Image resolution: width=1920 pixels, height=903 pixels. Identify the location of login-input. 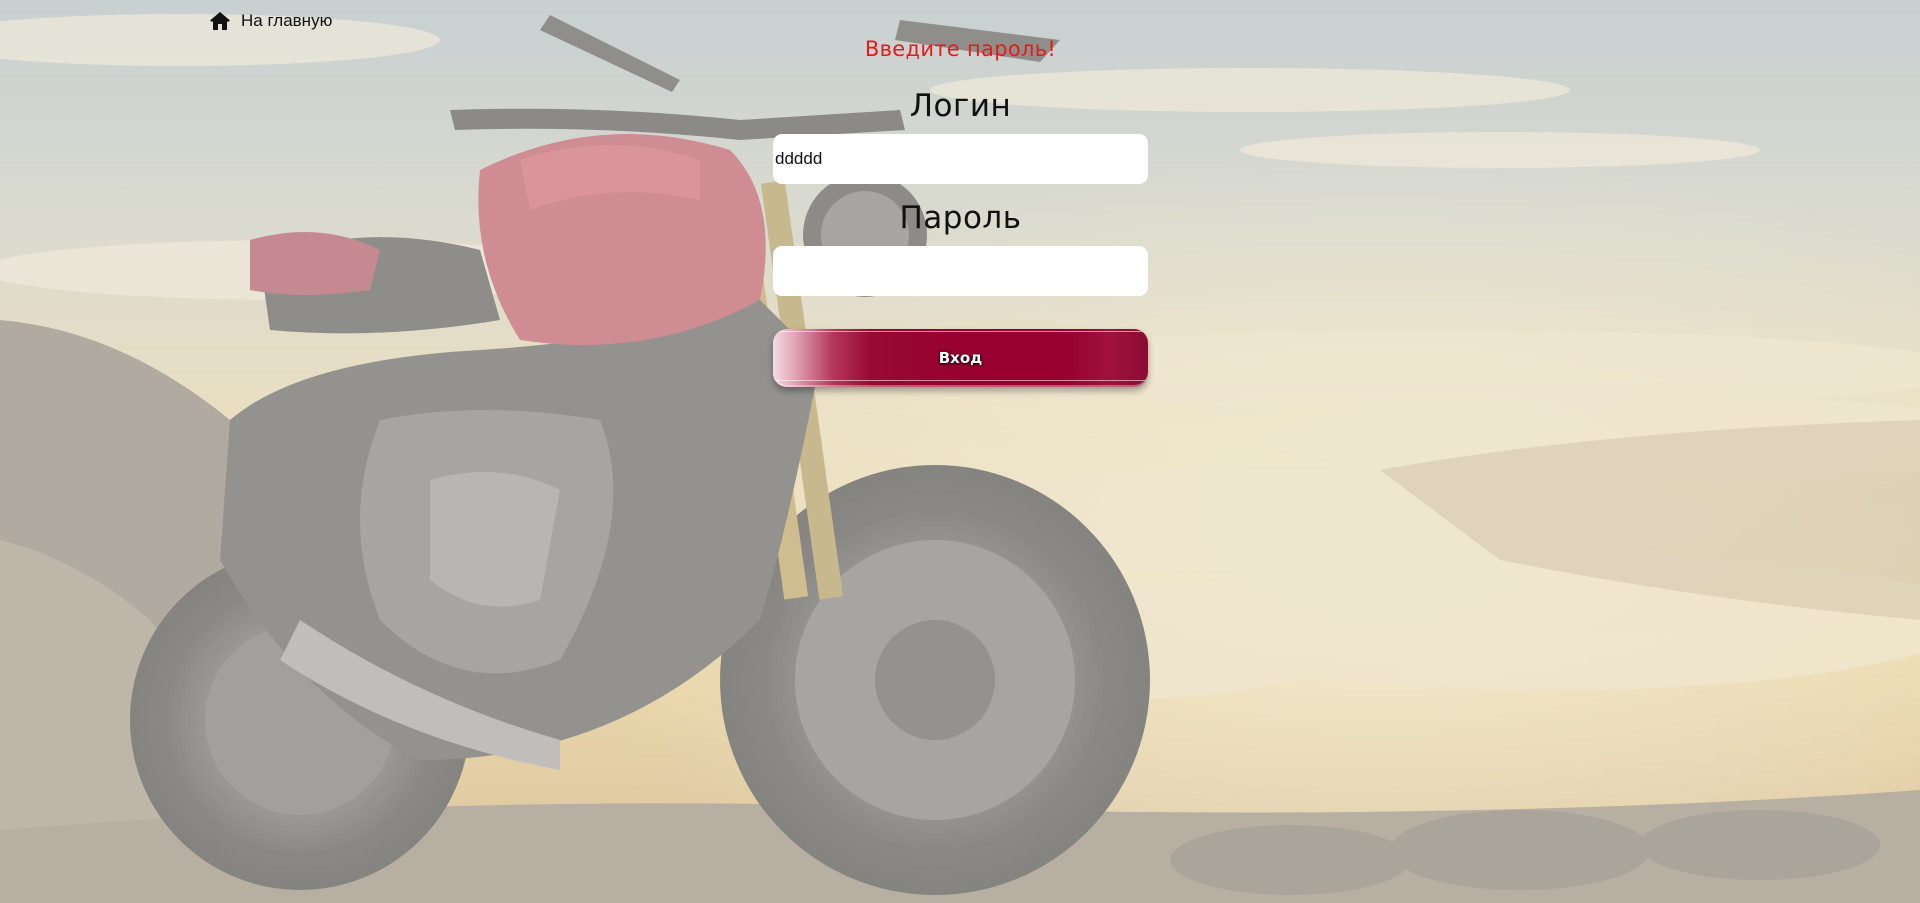
(960, 159).